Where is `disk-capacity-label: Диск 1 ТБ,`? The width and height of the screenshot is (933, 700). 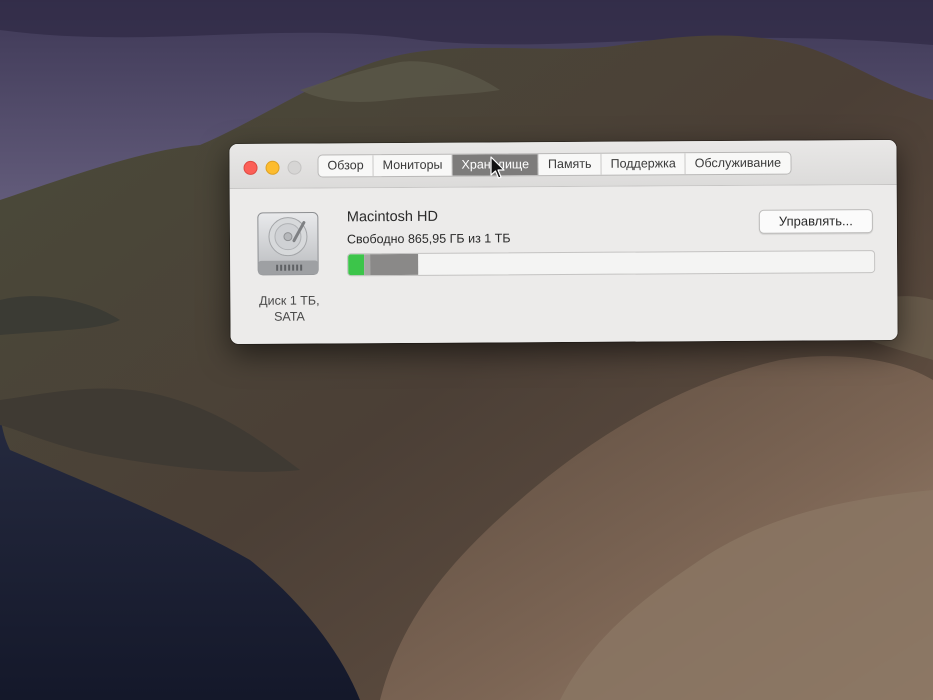
disk-capacity-label: Диск 1 ТБ, is located at coordinates (289, 300).